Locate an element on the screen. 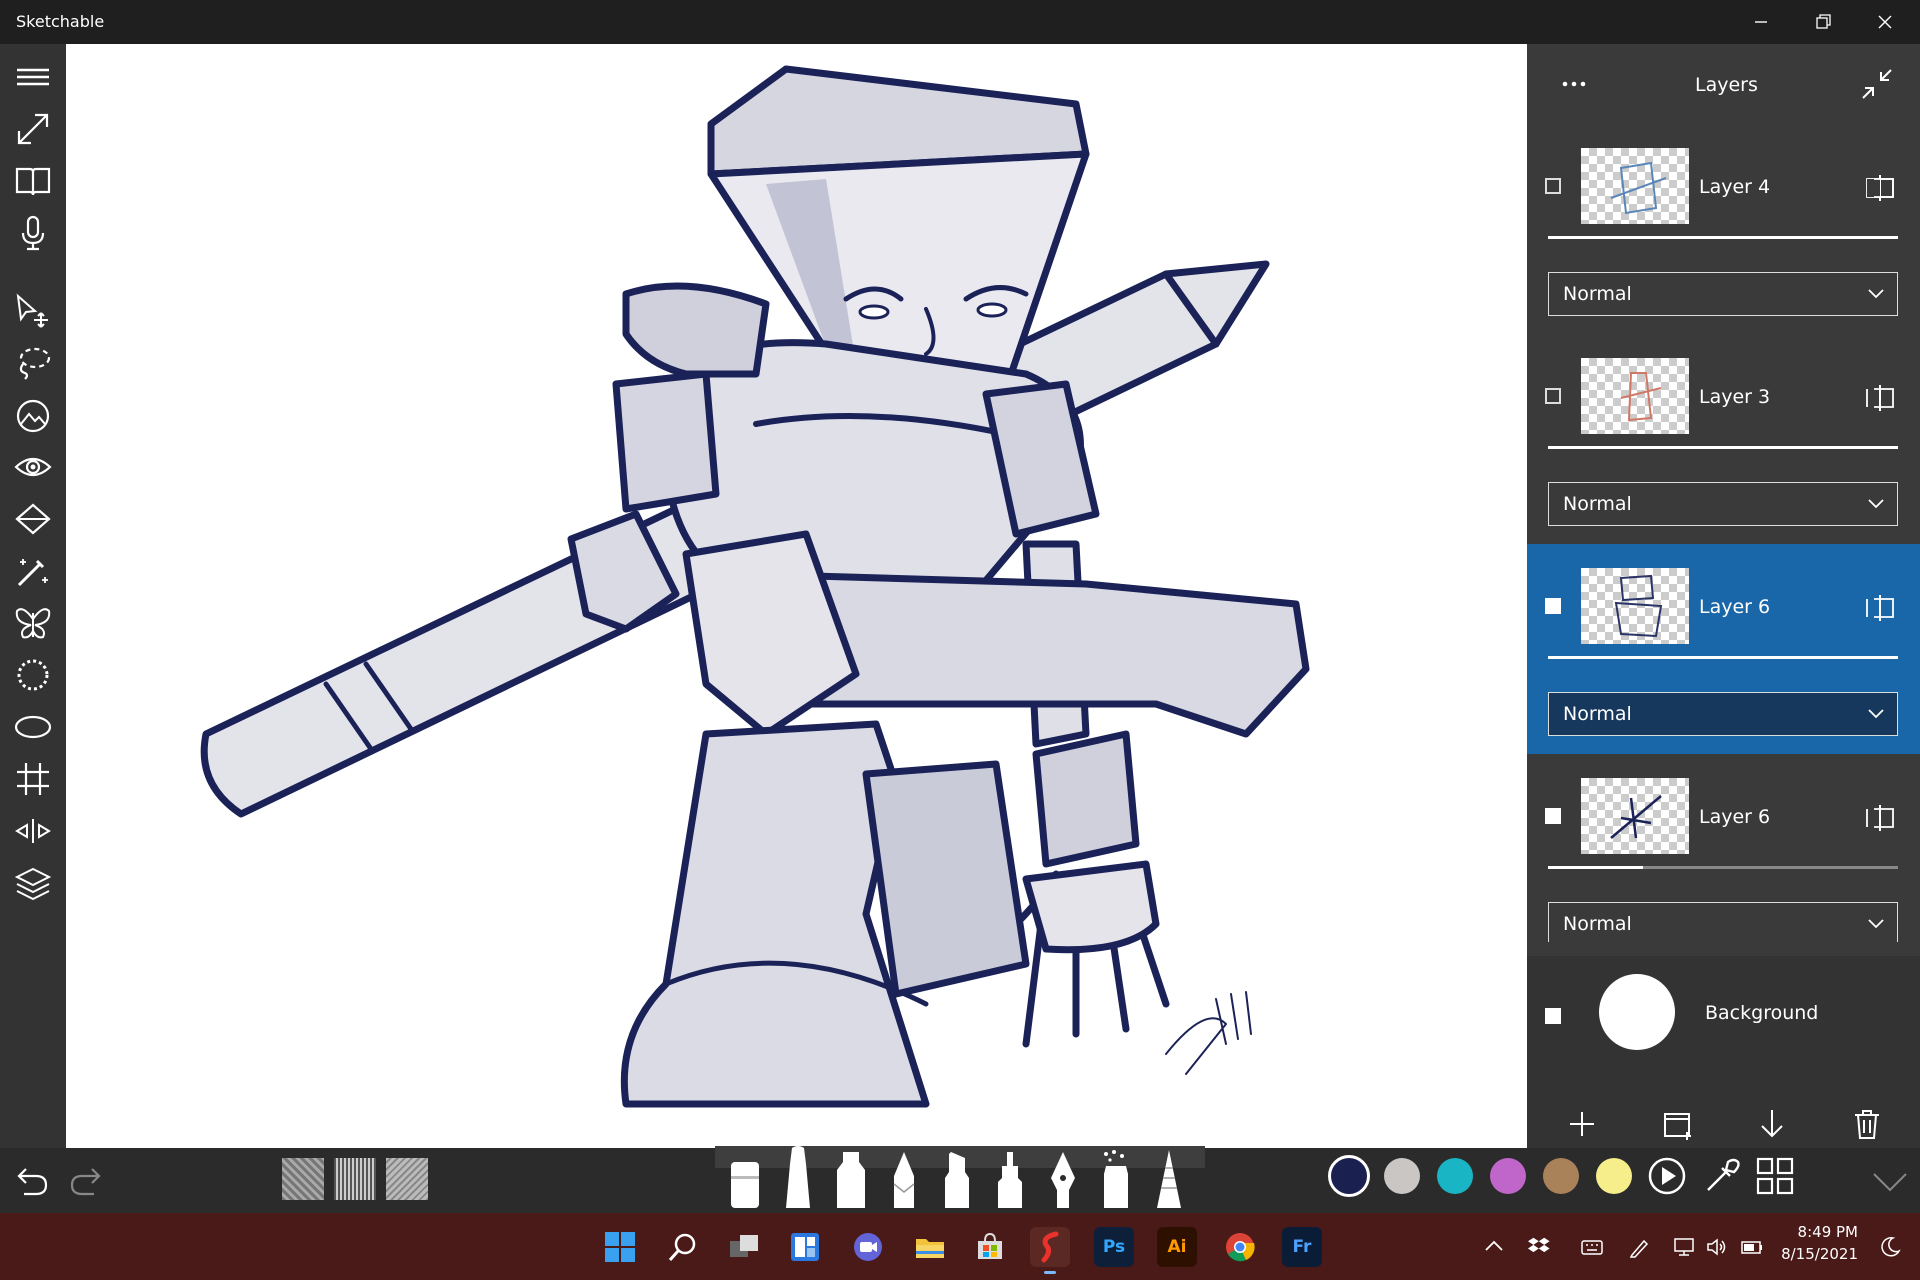 The width and height of the screenshot is (1920, 1280). clock: 8:49 PM 8/15/2021 is located at coordinates (1818, 1243).